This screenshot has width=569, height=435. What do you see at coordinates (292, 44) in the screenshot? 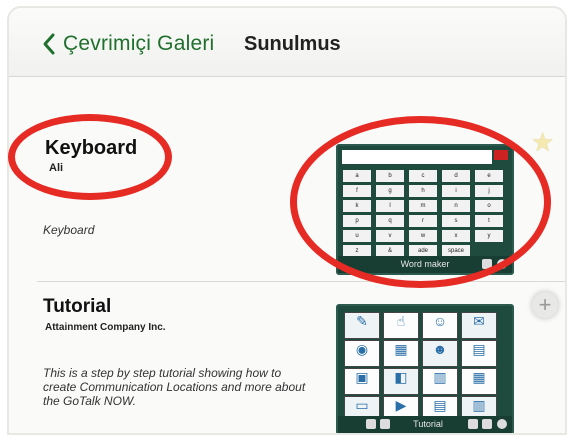
I see `page-title: Sunulmus` at bounding box center [292, 44].